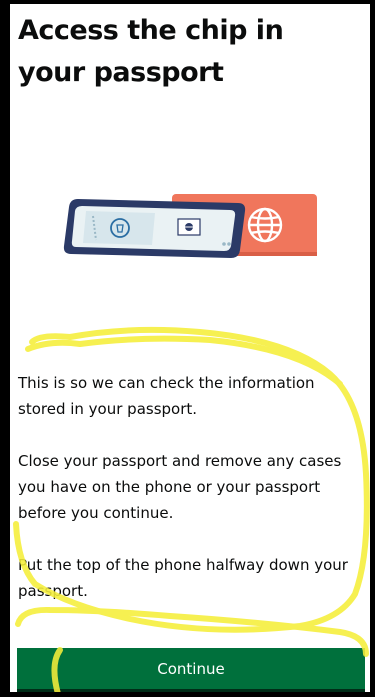 Image resolution: width=375 pixels, height=697 pixels. Describe the element at coordinates (151, 51) in the screenshot. I see `page-title: Access the chip in your passport` at that location.